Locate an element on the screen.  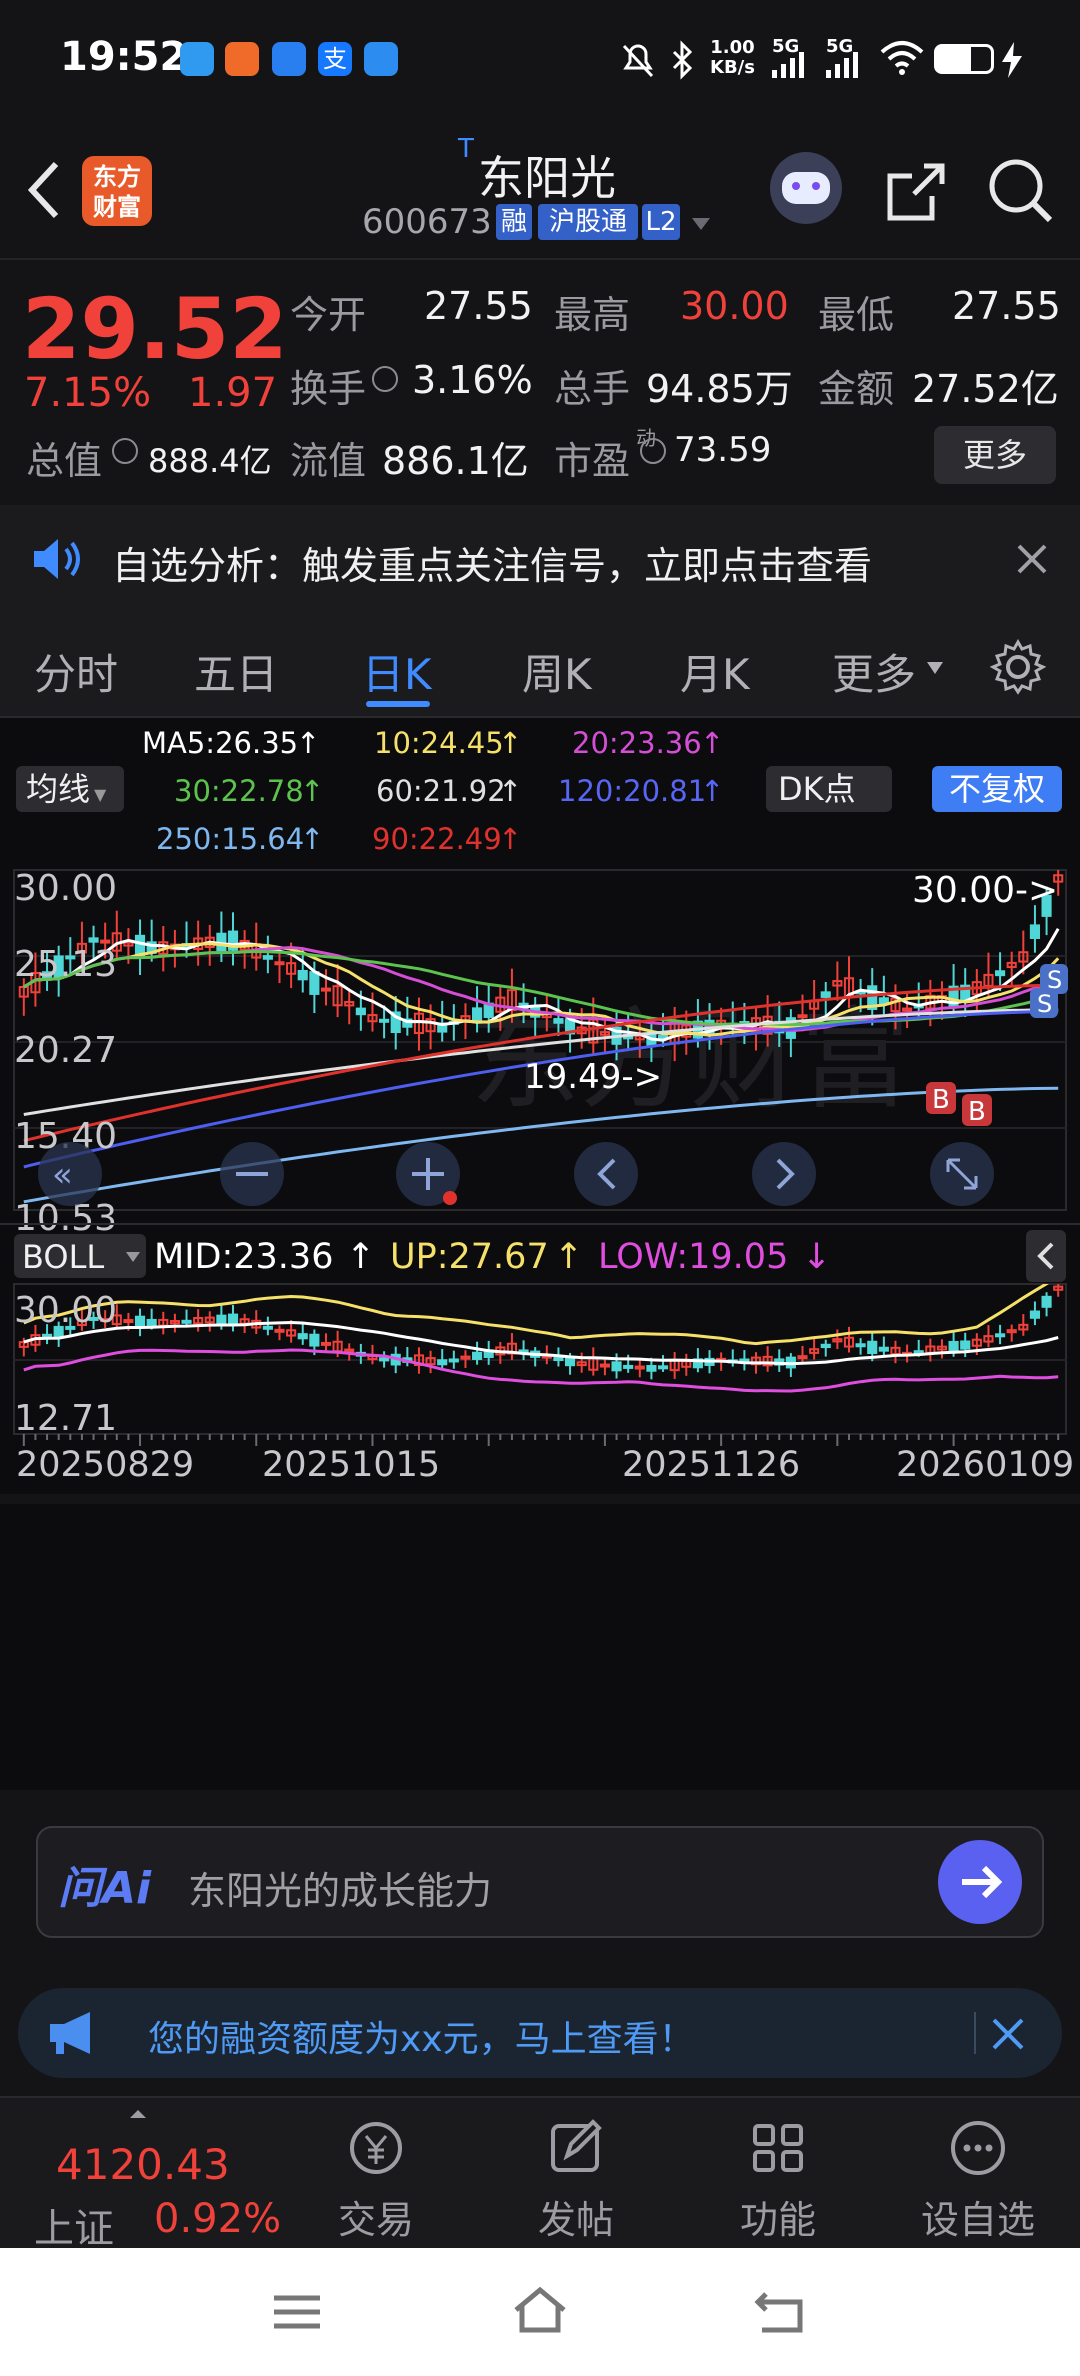
margin-tag: 融 is located at coordinates (514, 222).